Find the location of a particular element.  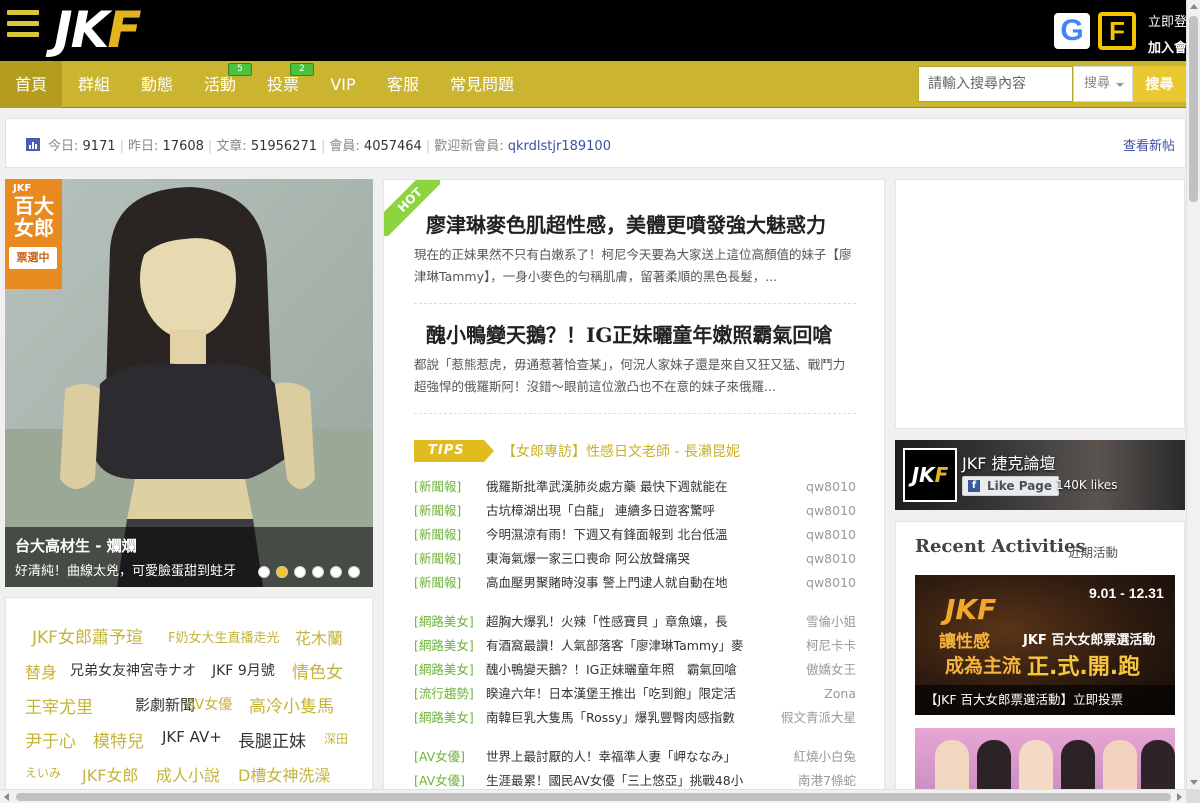

vertical-scrollbar is located at coordinates (1193, 394).